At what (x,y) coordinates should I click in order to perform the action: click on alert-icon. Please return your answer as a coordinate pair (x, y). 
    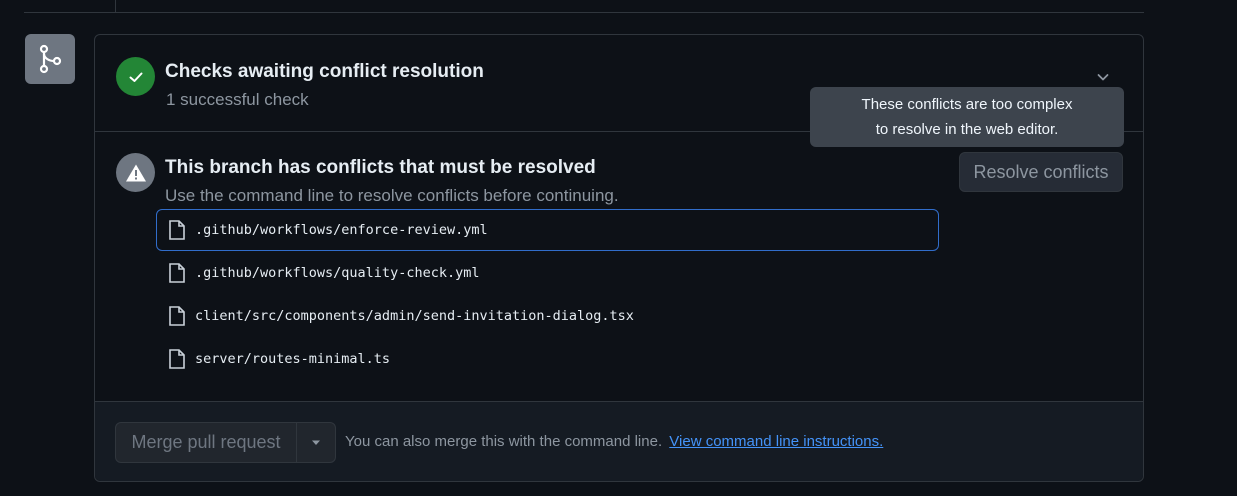
    Looking at the image, I should click on (135, 172).